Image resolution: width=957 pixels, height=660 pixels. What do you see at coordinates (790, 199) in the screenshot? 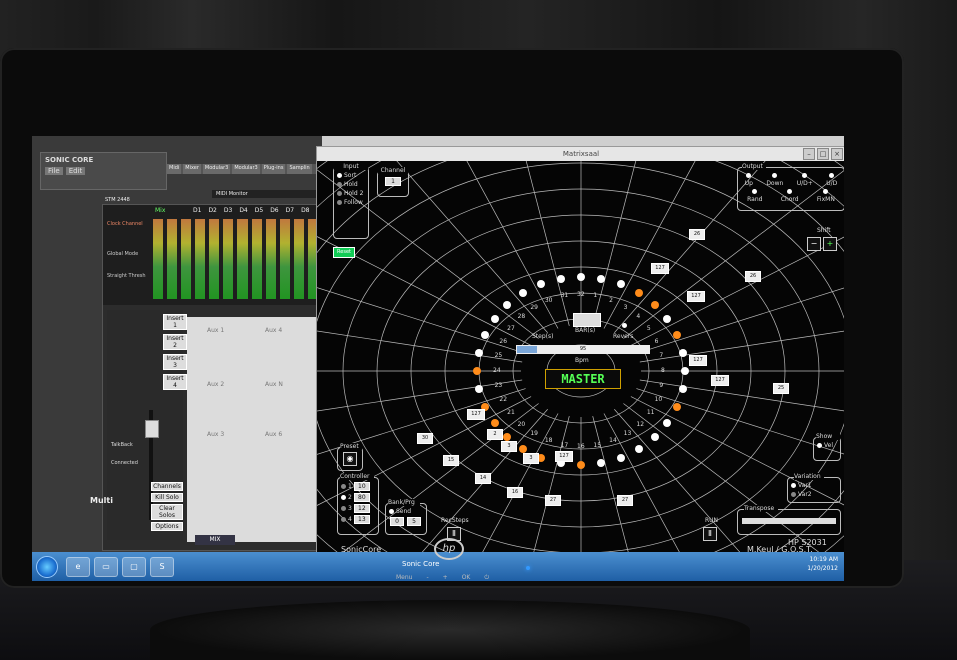
I see `output-chord: Chord` at bounding box center [790, 199].